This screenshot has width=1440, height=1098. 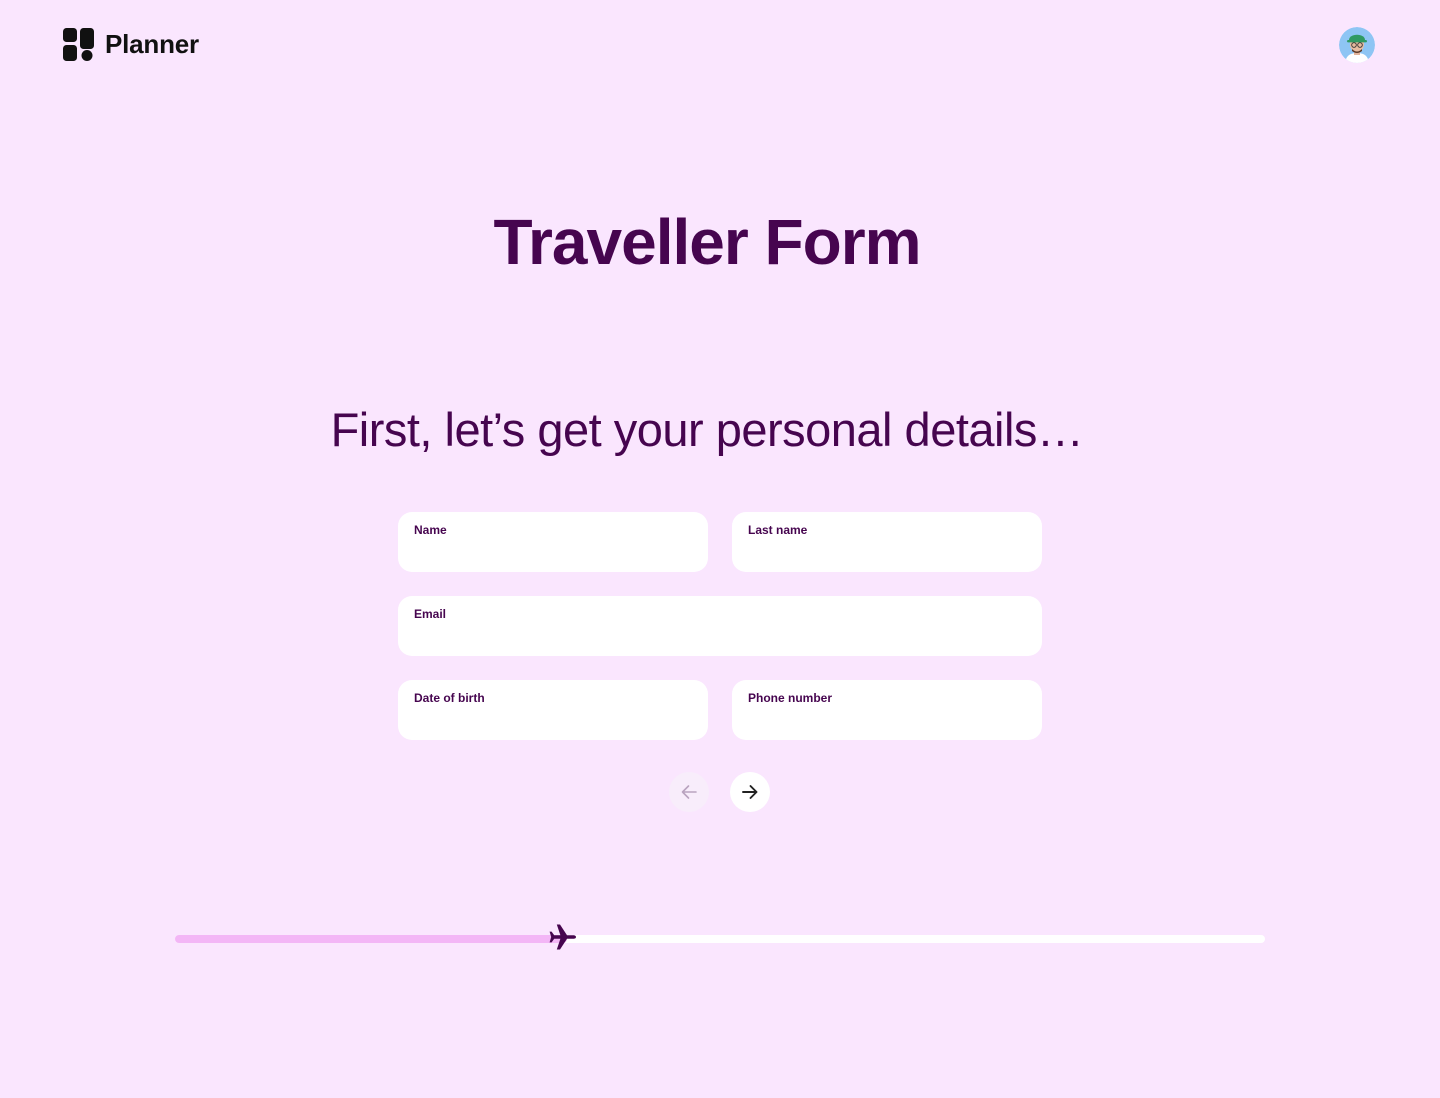 I want to click on app-header: Planner, so click(x=720, y=45).